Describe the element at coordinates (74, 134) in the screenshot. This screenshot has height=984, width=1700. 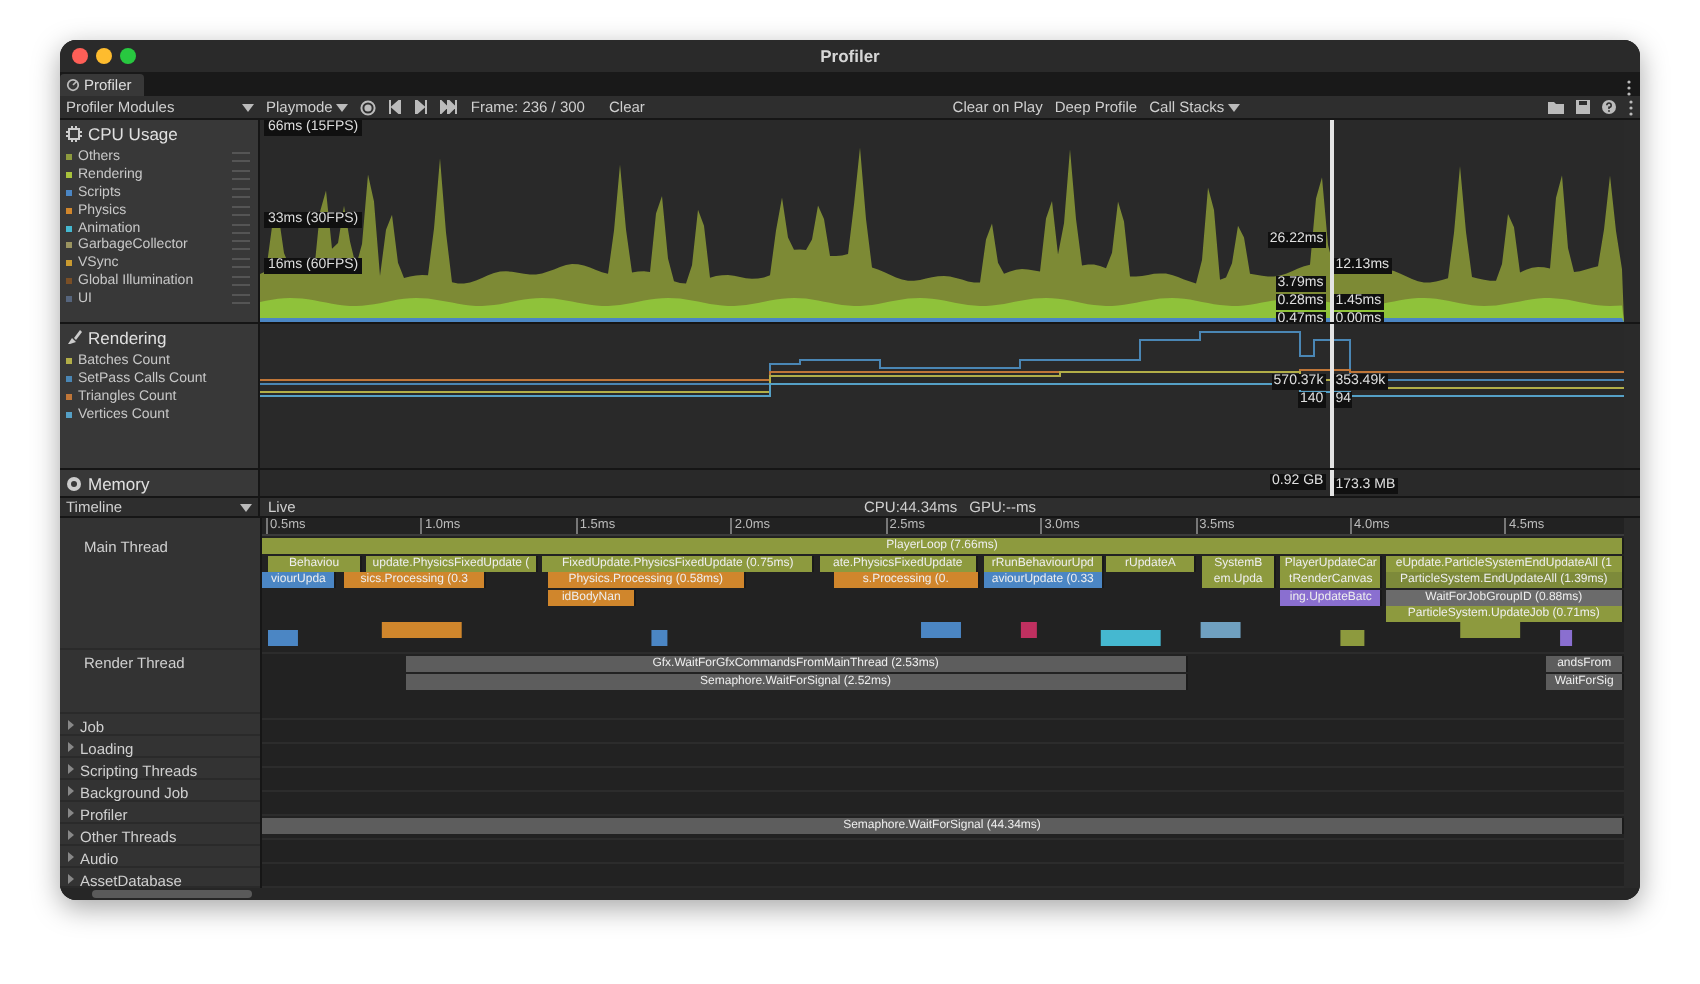
I see `chip-icon` at that location.